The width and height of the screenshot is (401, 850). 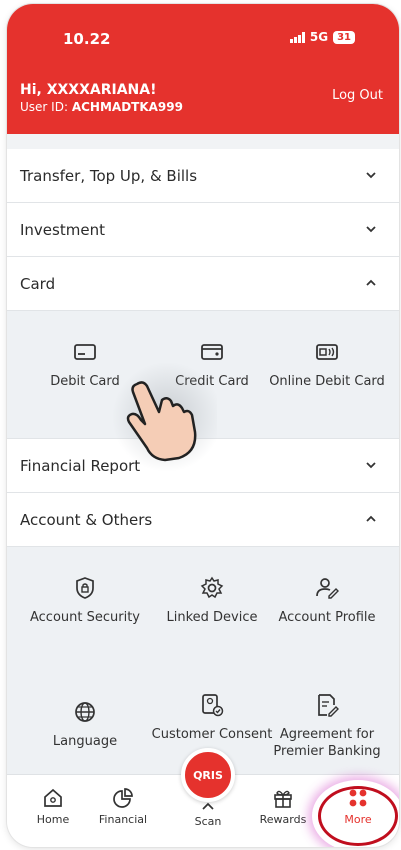 What do you see at coordinates (208, 821) in the screenshot?
I see `nav-label: Scan` at bounding box center [208, 821].